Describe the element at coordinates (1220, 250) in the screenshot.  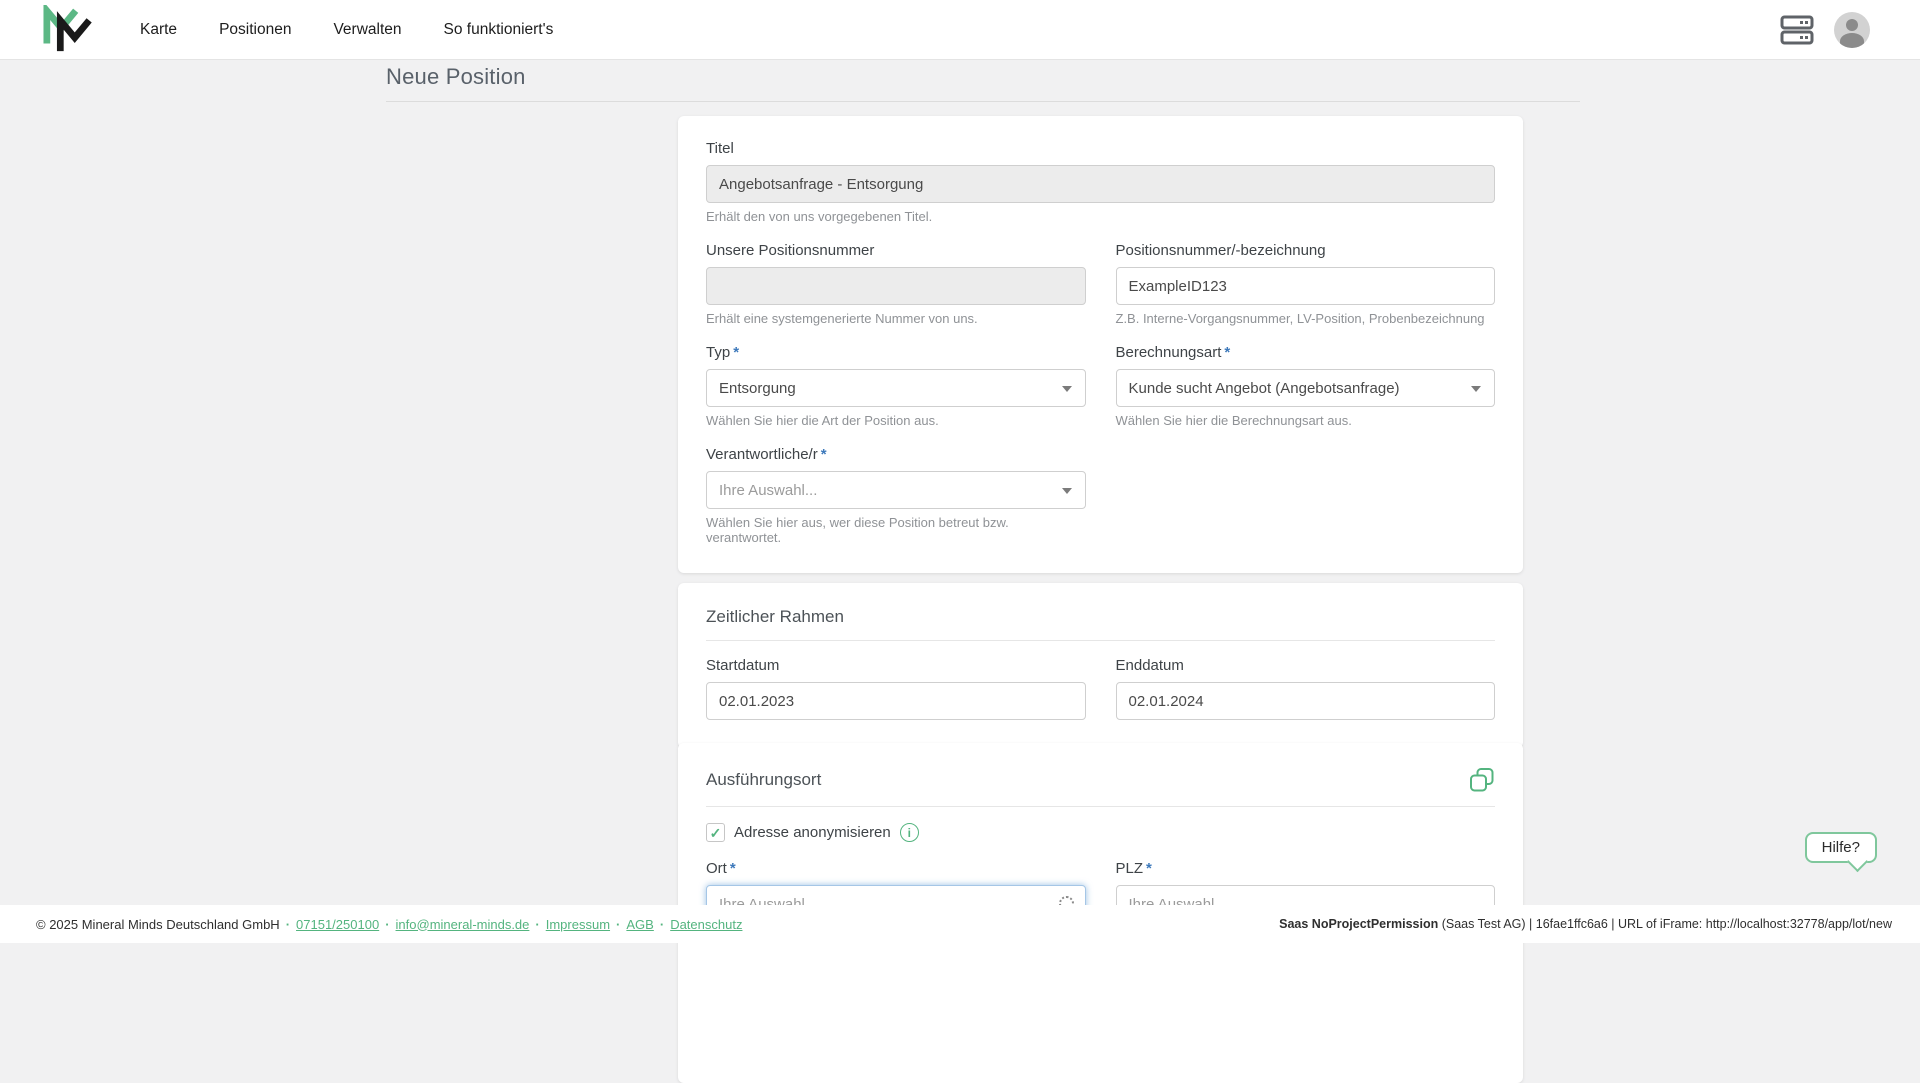
I see `positionsnummer-label: Positionsnummer/-bezeichnung` at that location.